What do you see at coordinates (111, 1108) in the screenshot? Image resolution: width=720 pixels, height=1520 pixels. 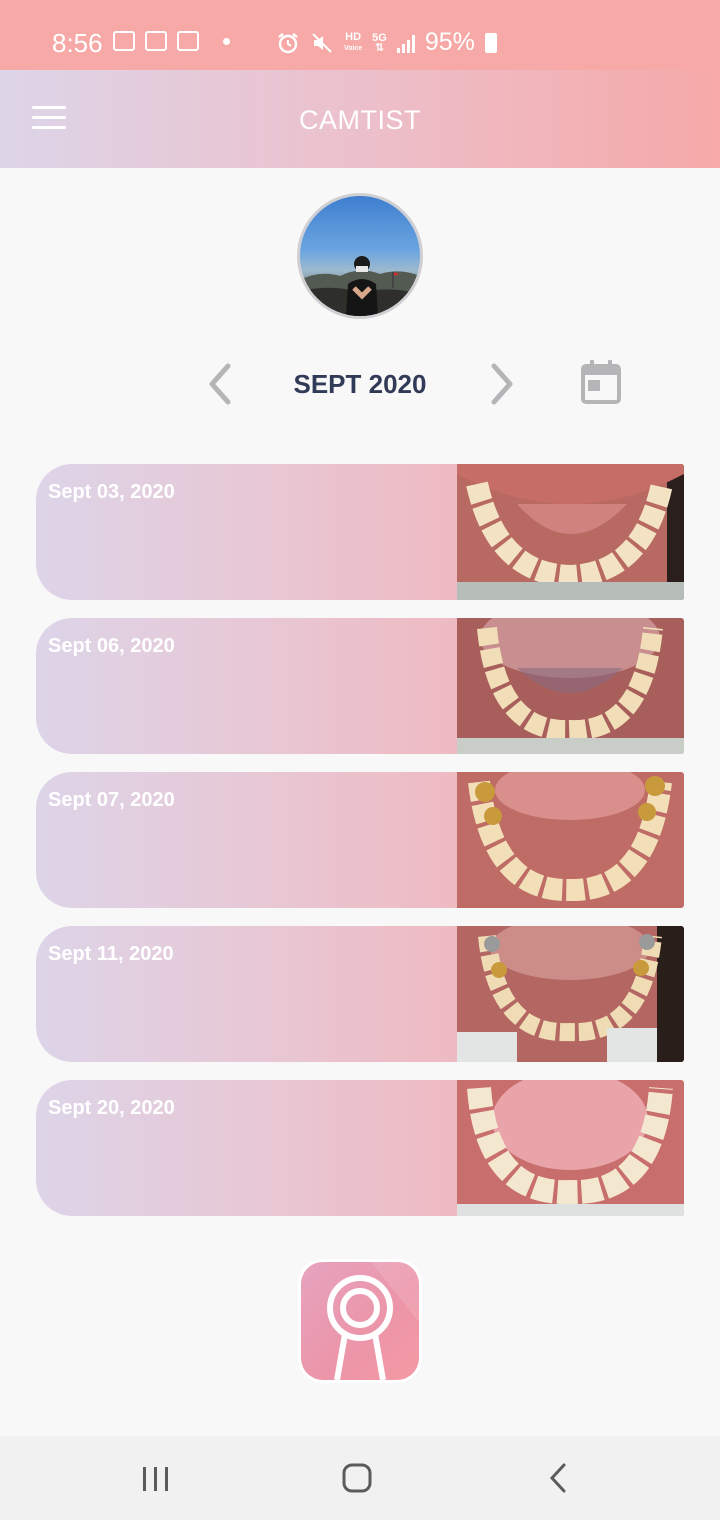 I see `record-date: Sept 20, 2020` at bounding box center [111, 1108].